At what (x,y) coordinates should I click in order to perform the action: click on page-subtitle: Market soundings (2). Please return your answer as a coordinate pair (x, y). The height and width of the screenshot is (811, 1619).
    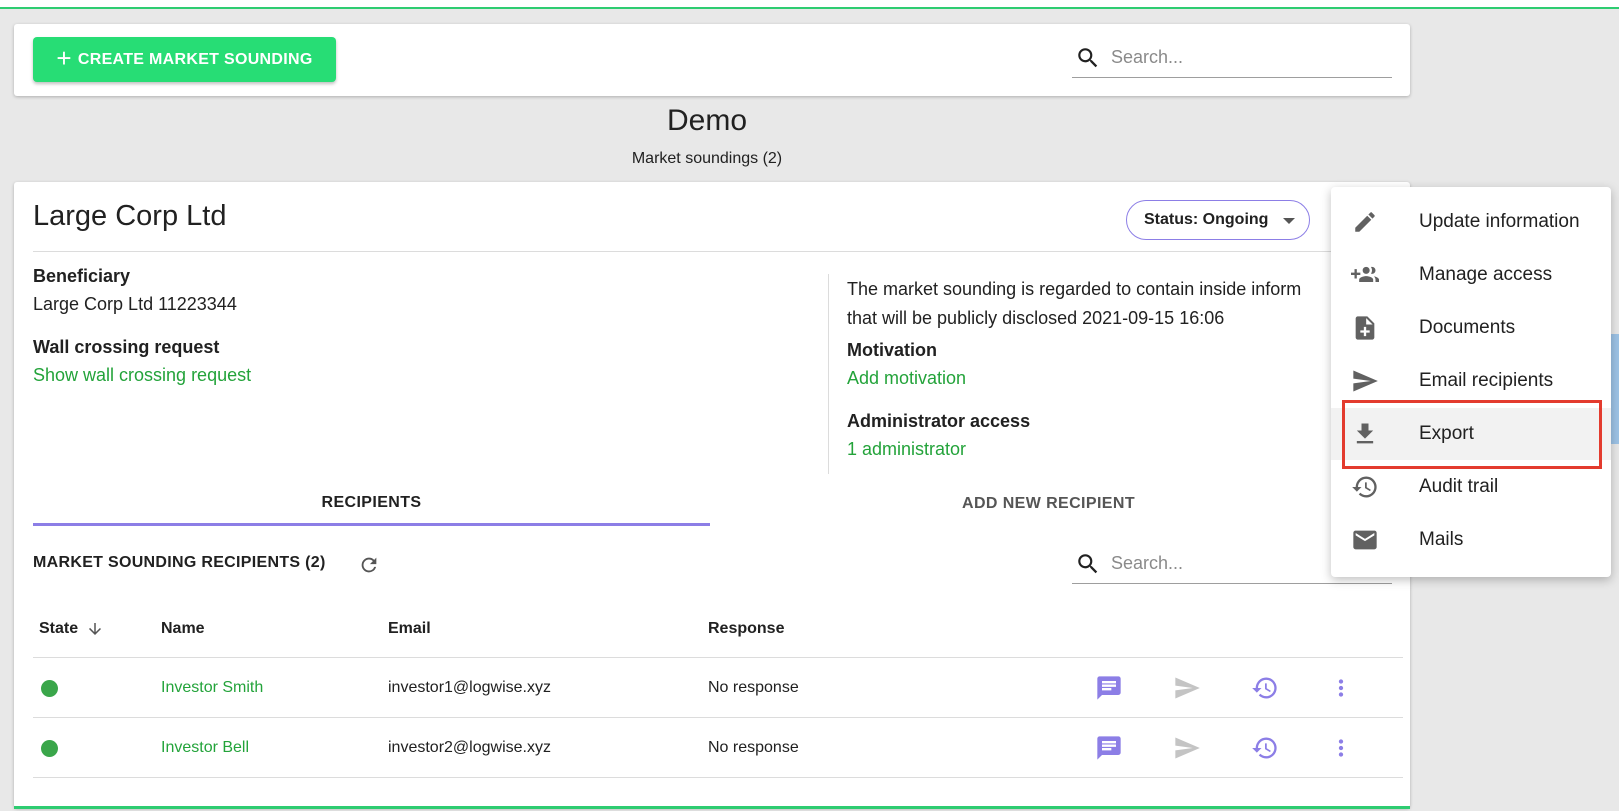
    Looking at the image, I should click on (707, 158).